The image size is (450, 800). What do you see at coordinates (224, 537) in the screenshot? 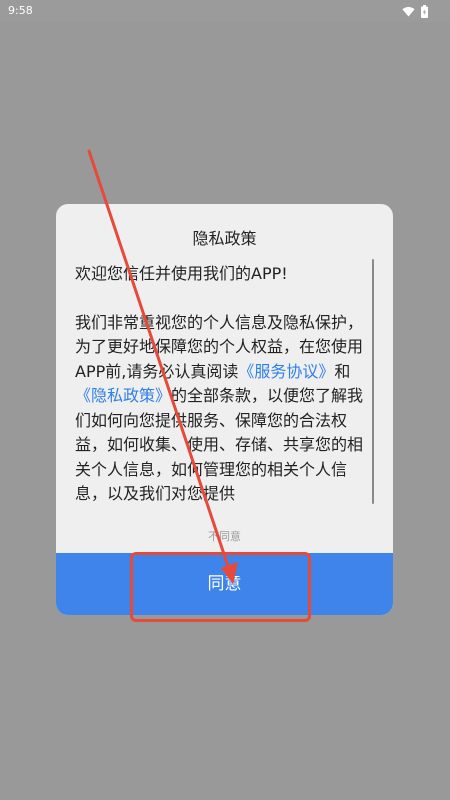
I see `disagree-button: 不同意` at bounding box center [224, 537].